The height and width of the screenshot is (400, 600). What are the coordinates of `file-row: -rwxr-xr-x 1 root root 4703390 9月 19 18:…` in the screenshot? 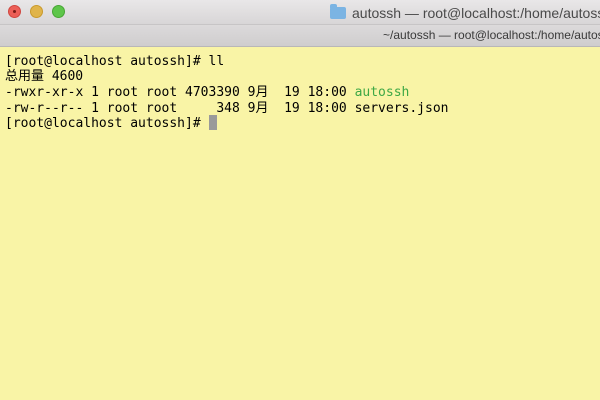 It's located at (207, 92).